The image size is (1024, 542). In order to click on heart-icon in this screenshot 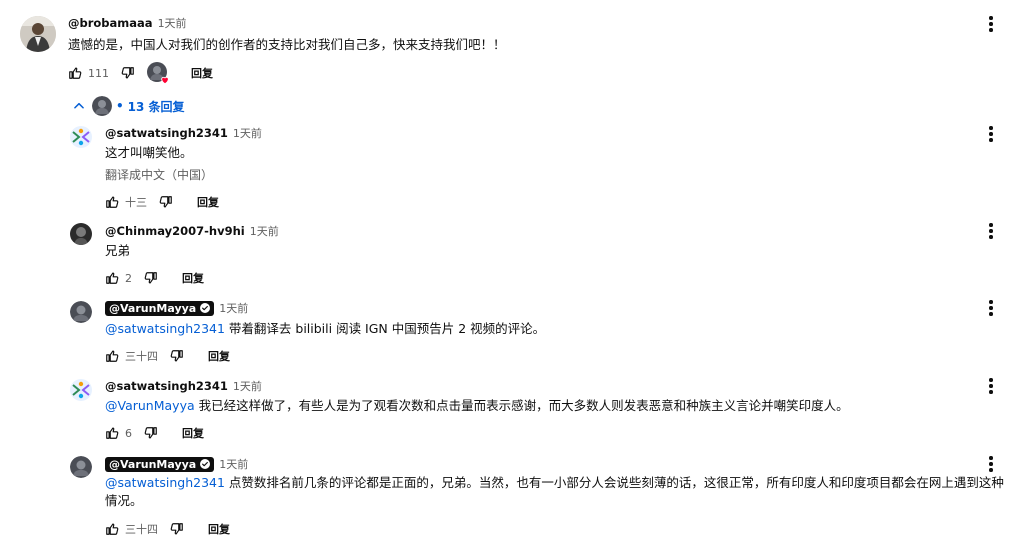, I will do `click(165, 80)`.